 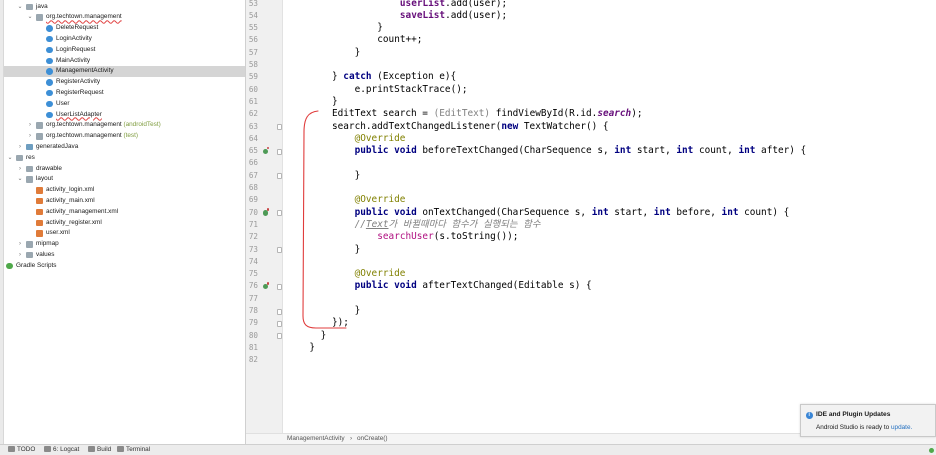 What do you see at coordinates (124, 179) in the screenshot?
I see `tree-item: ⌄ layout` at bounding box center [124, 179].